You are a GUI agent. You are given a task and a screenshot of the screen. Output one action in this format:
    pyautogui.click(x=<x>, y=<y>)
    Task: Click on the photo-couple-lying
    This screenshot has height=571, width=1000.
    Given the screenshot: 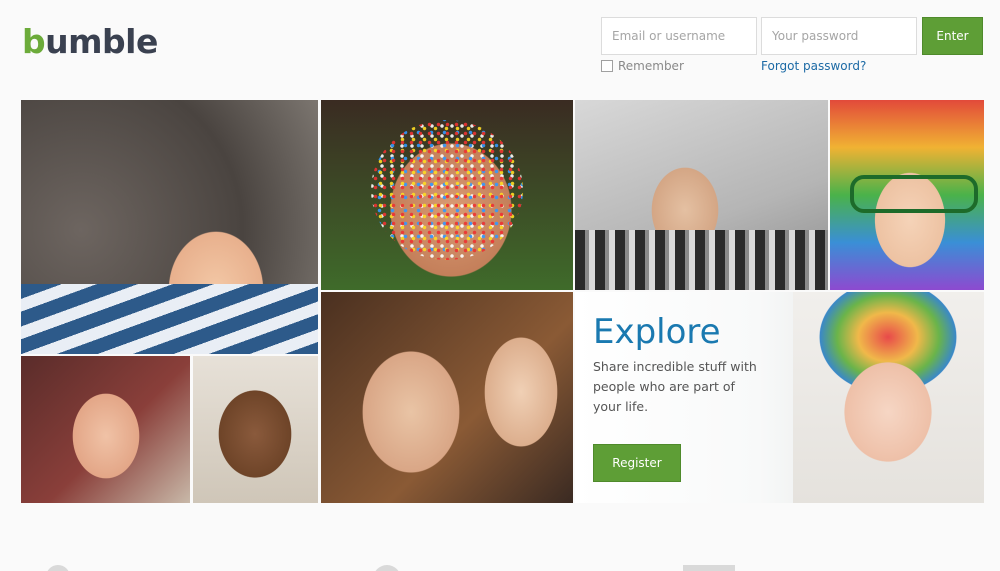 What is the action you would take?
    pyautogui.click(x=701, y=195)
    